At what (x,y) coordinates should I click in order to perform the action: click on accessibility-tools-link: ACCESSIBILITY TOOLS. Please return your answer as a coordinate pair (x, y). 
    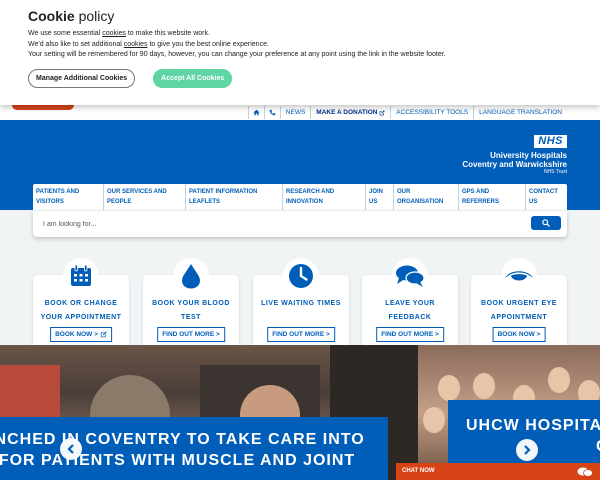
    Looking at the image, I should click on (433, 112).